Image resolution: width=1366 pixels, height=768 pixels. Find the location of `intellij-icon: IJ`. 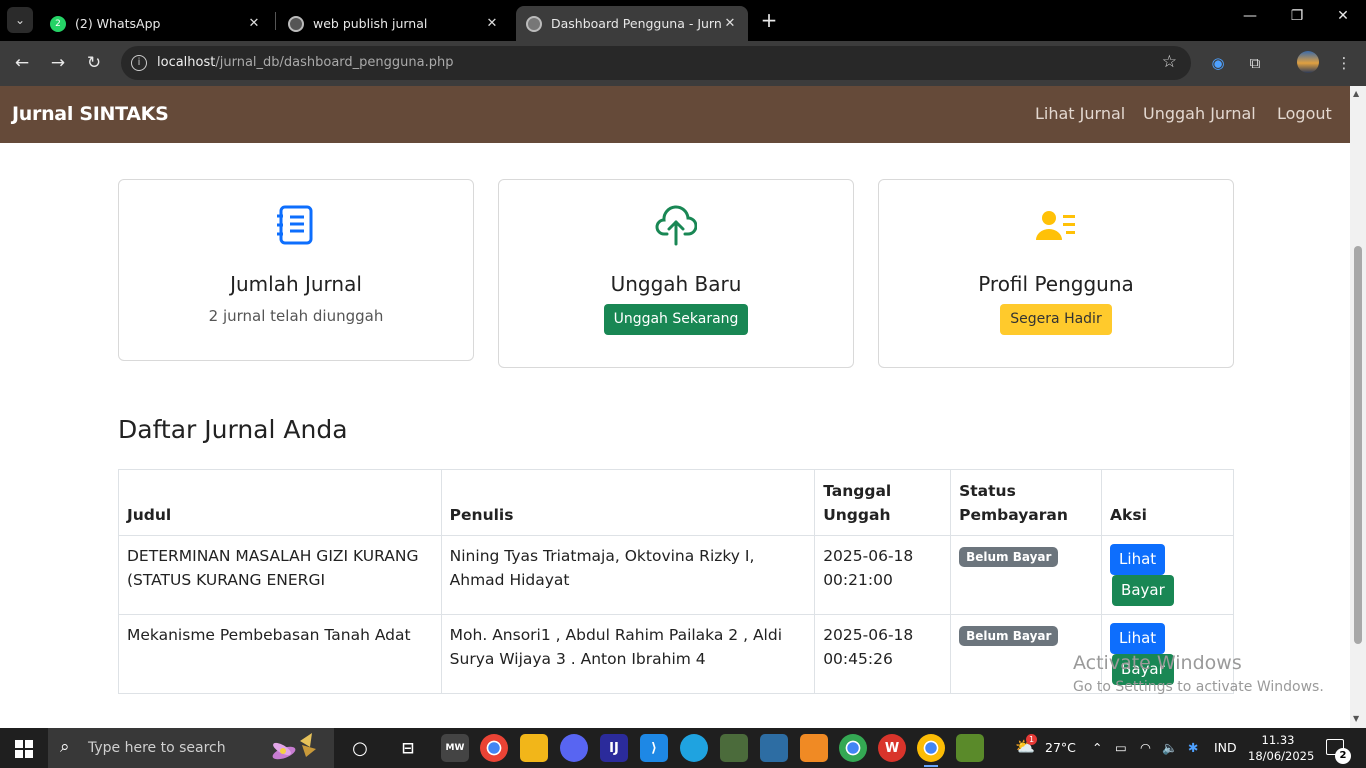

intellij-icon: IJ is located at coordinates (614, 748).